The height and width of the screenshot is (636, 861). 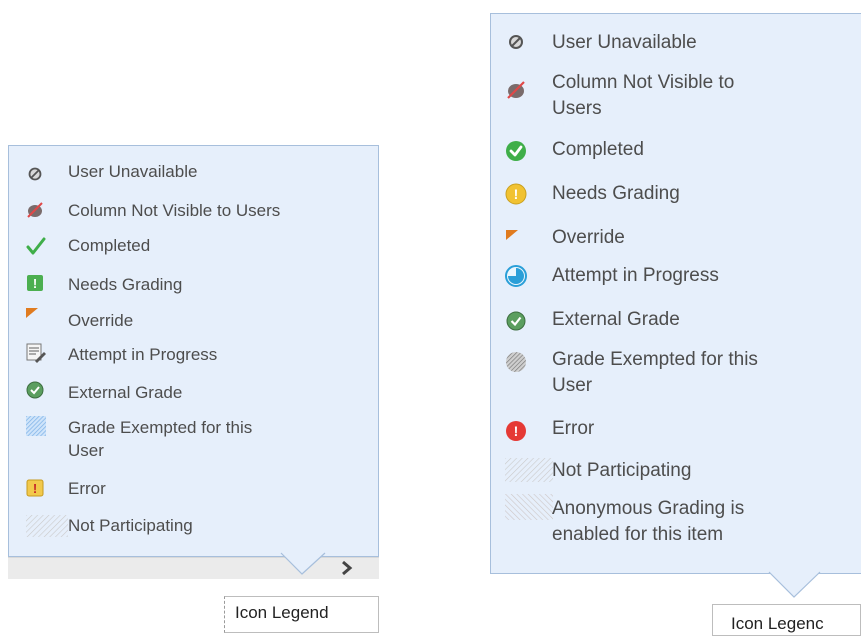 What do you see at coordinates (638, 534) in the screenshot?
I see `legend-label-anonymous-grading-line2: enabled for this item` at bounding box center [638, 534].